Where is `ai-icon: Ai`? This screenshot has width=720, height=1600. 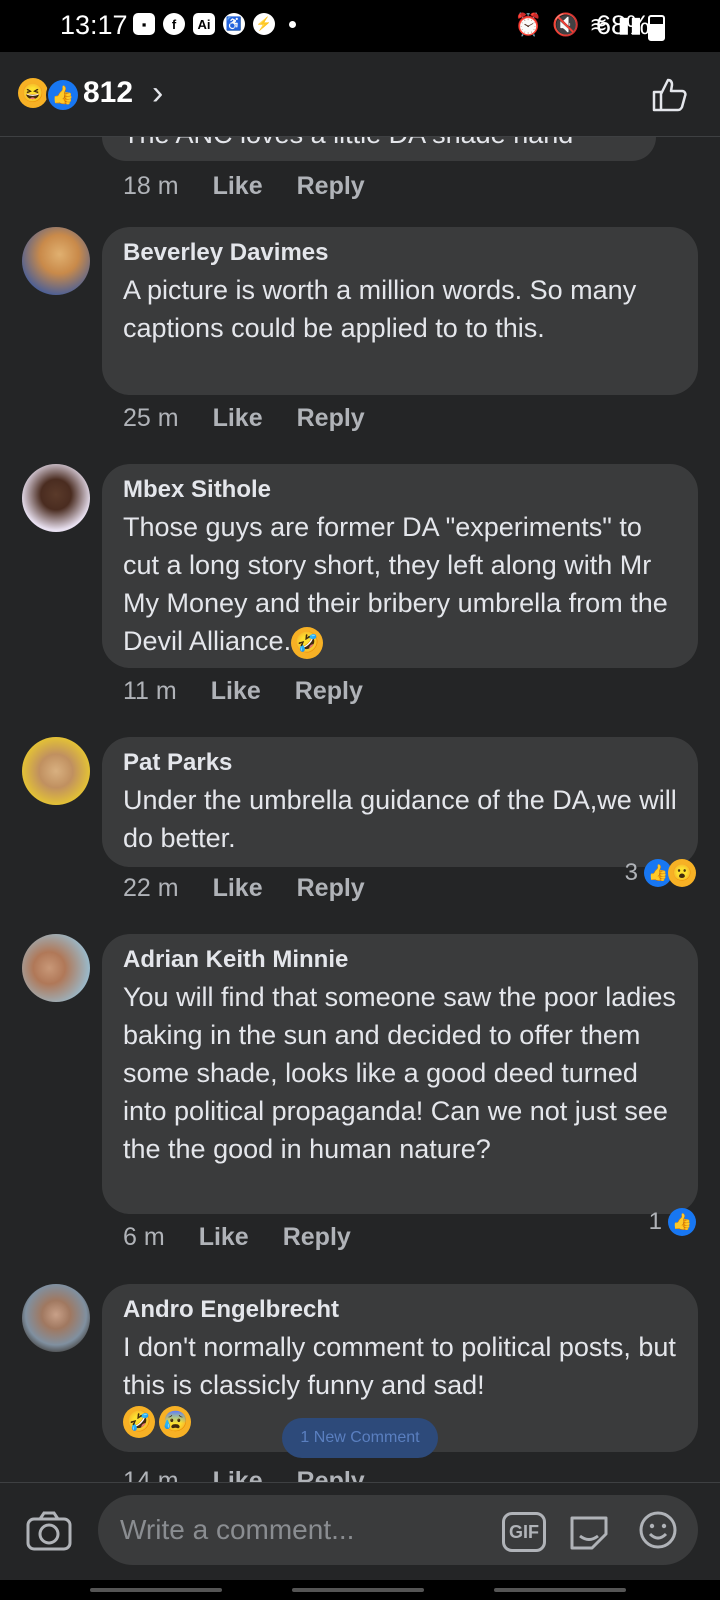 ai-icon: Ai is located at coordinates (204, 24).